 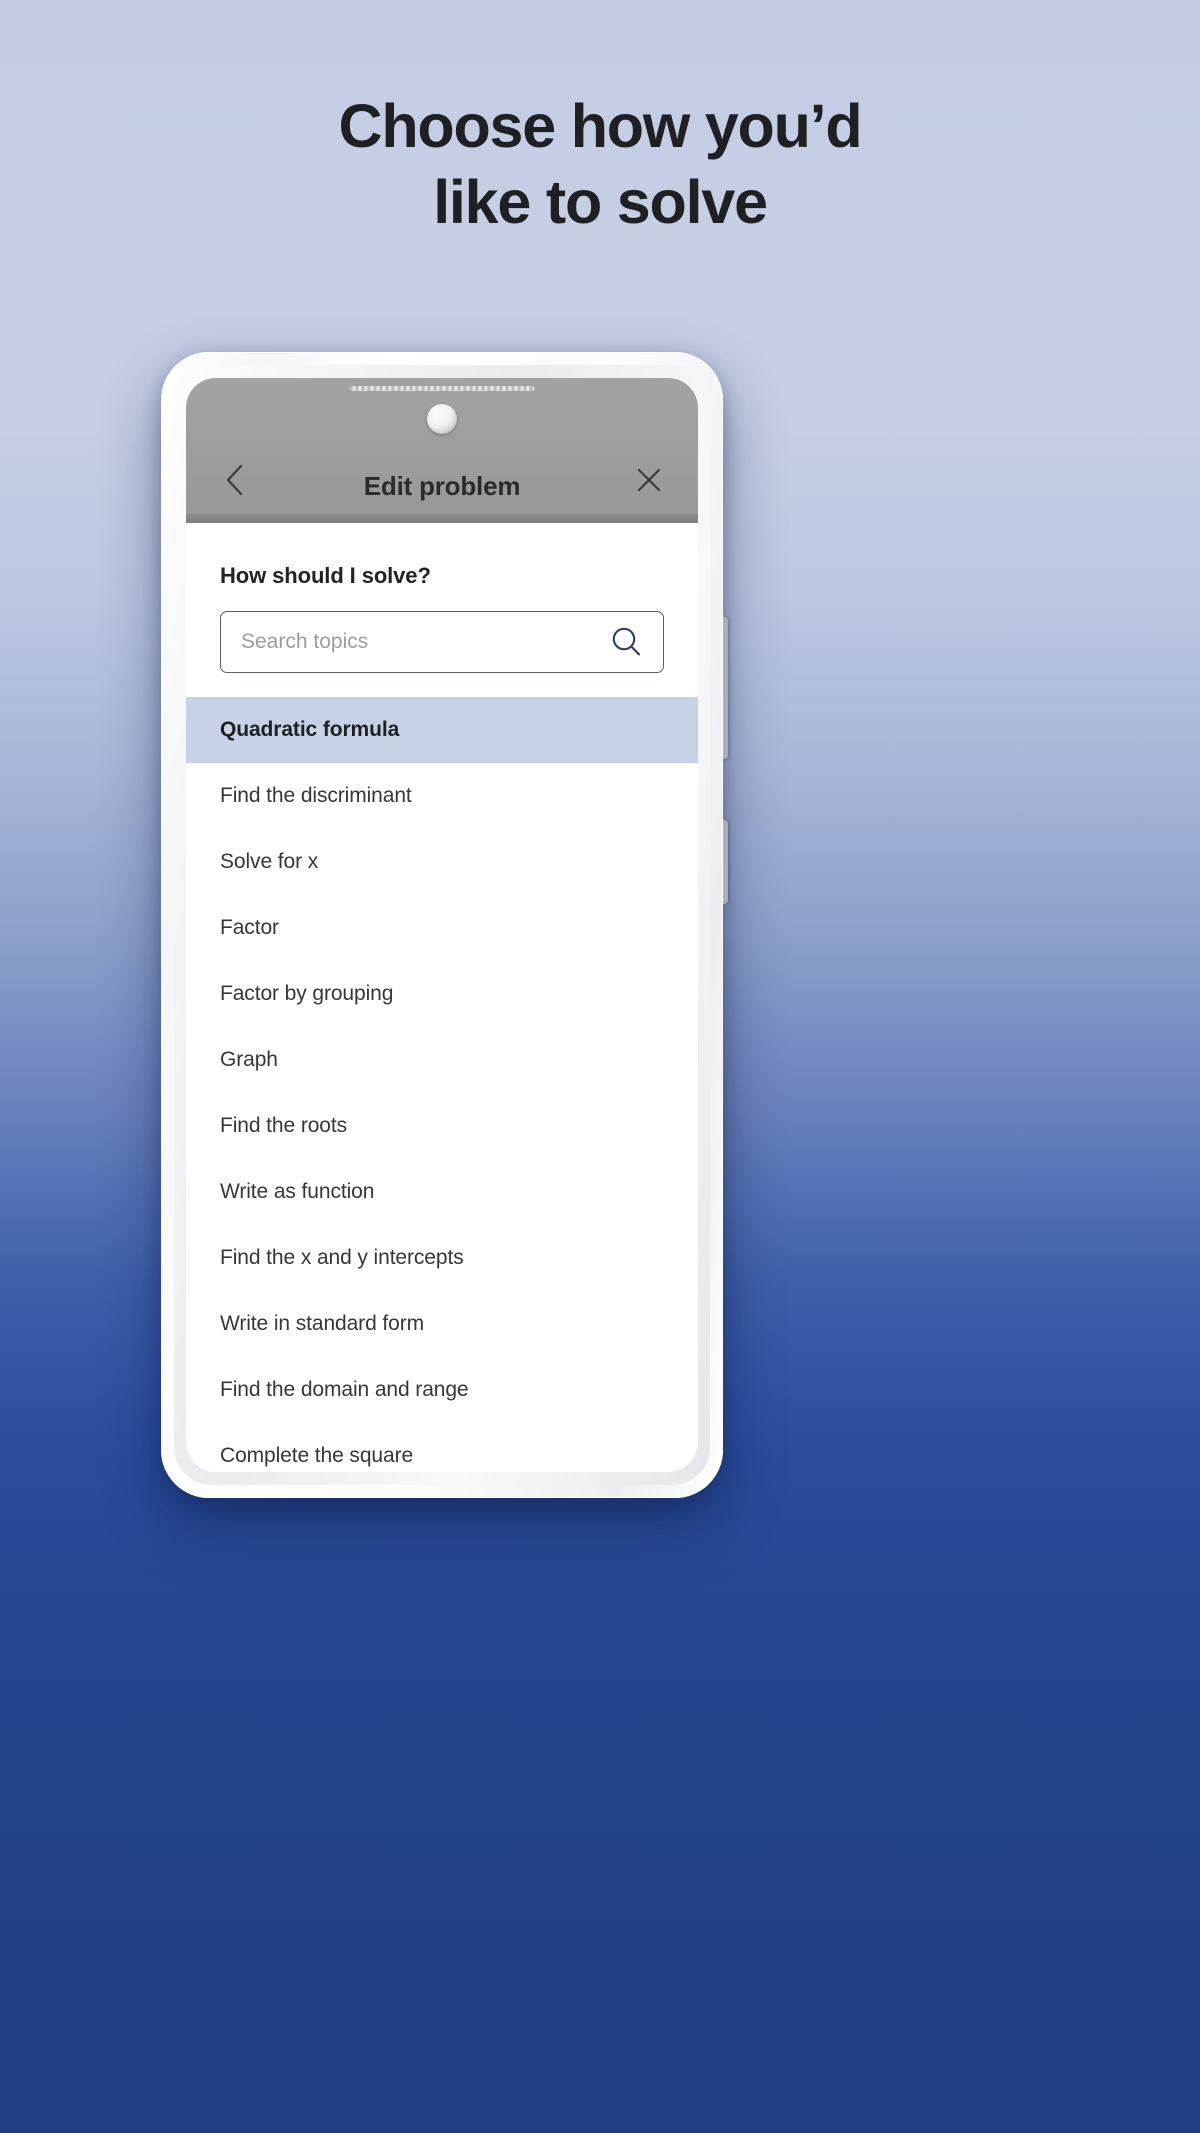 What do you see at coordinates (342, 1257) in the screenshot?
I see `topic-label: Find the x and y intercepts` at bounding box center [342, 1257].